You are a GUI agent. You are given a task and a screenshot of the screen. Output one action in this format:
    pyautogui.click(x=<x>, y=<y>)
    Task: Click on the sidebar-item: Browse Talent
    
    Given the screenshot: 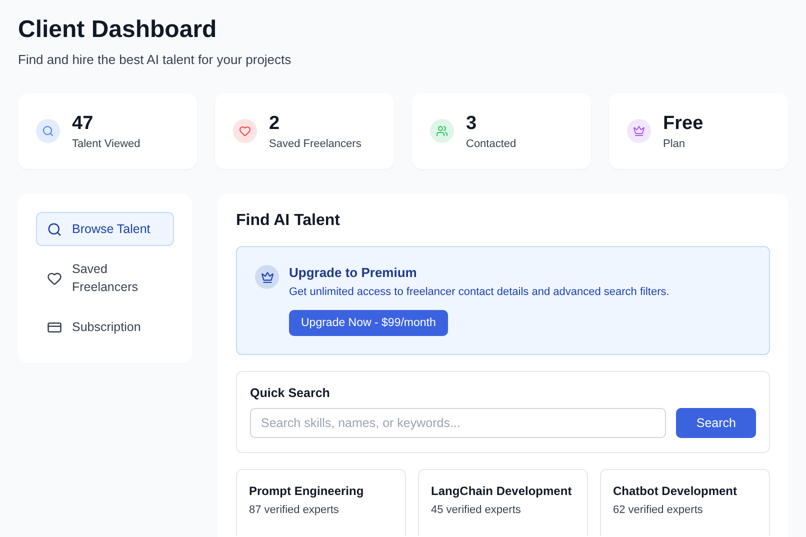 What is the action you would take?
    pyautogui.click(x=105, y=229)
    